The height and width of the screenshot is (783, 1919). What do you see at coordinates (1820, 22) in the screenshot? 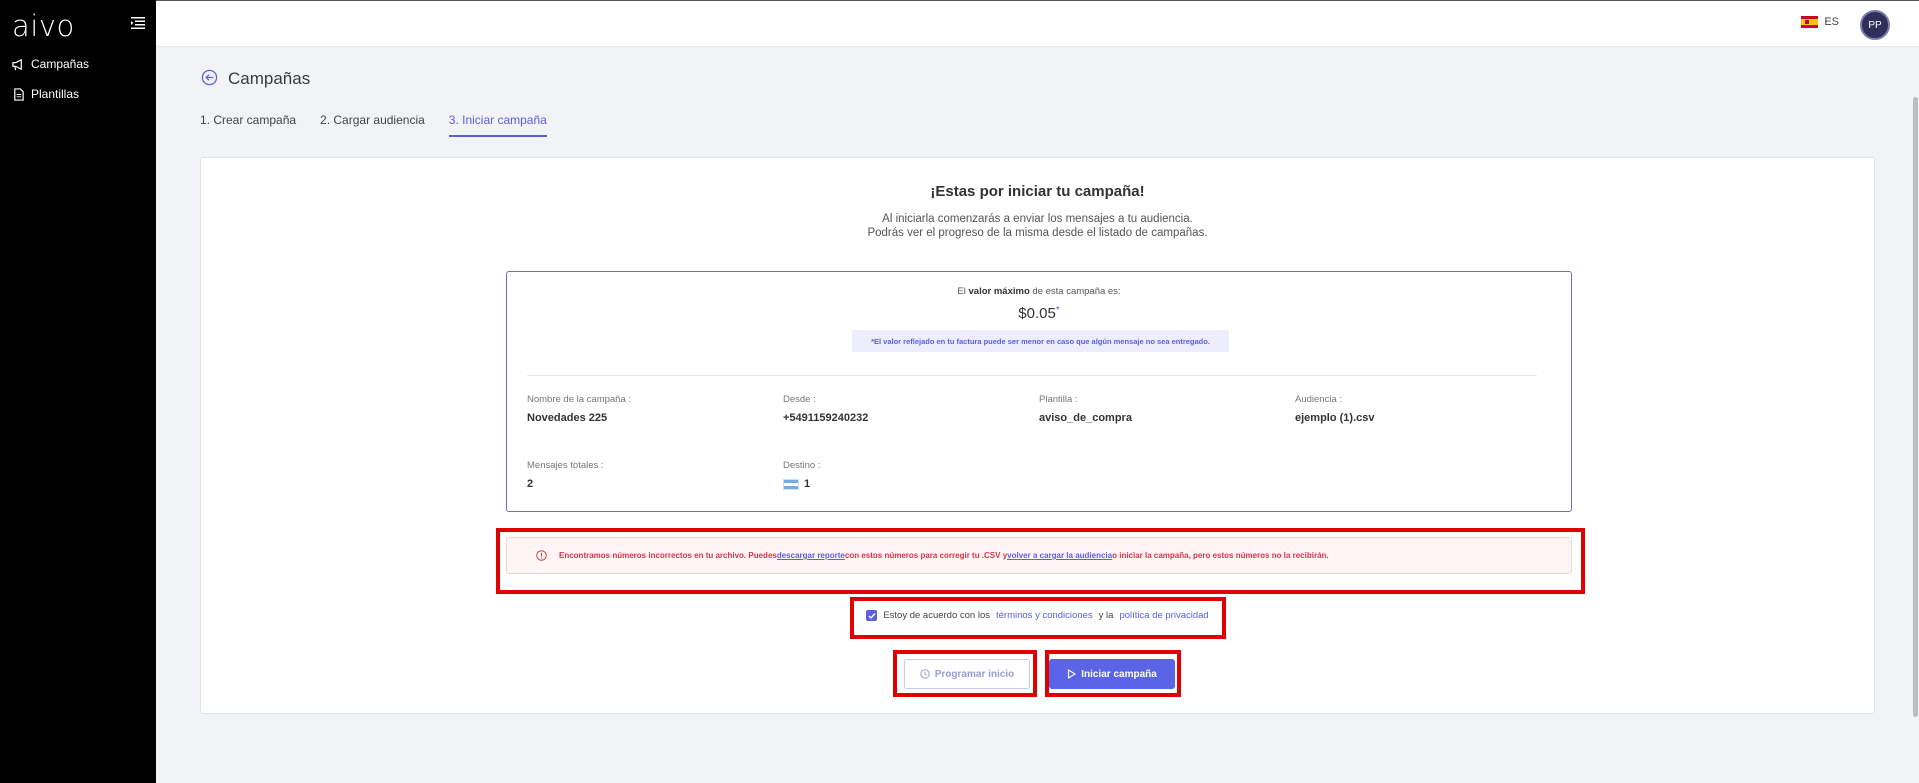
I see `language-selector: ES` at bounding box center [1820, 22].